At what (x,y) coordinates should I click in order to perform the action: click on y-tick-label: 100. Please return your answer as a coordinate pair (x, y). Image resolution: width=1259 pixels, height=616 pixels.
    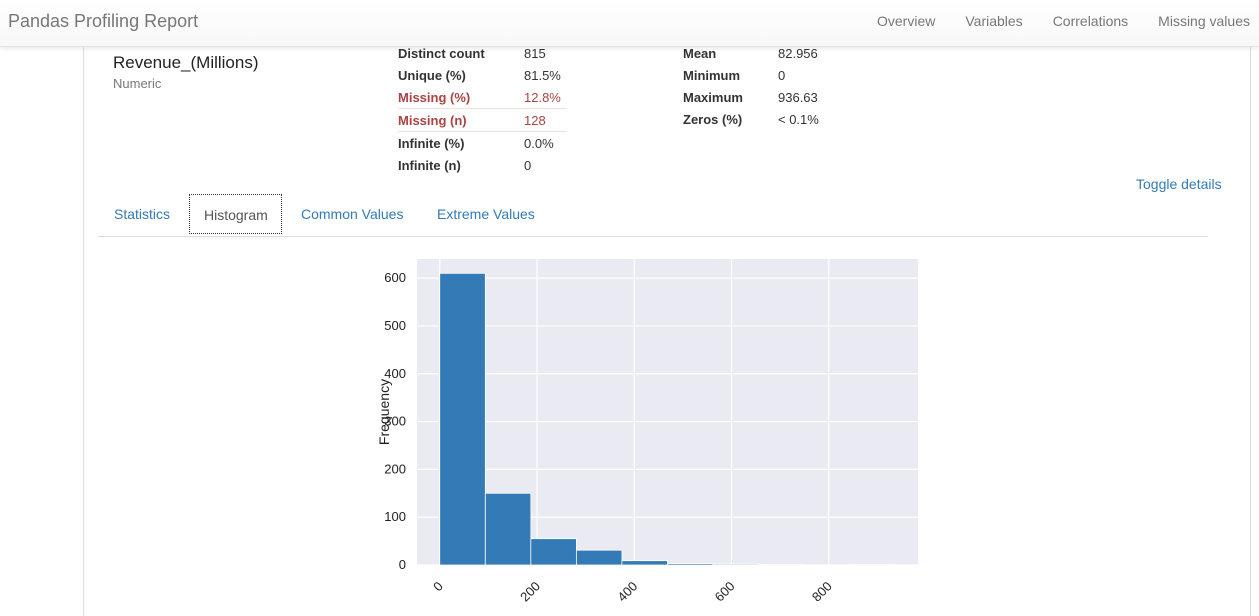
    Looking at the image, I should click on (395, 516).